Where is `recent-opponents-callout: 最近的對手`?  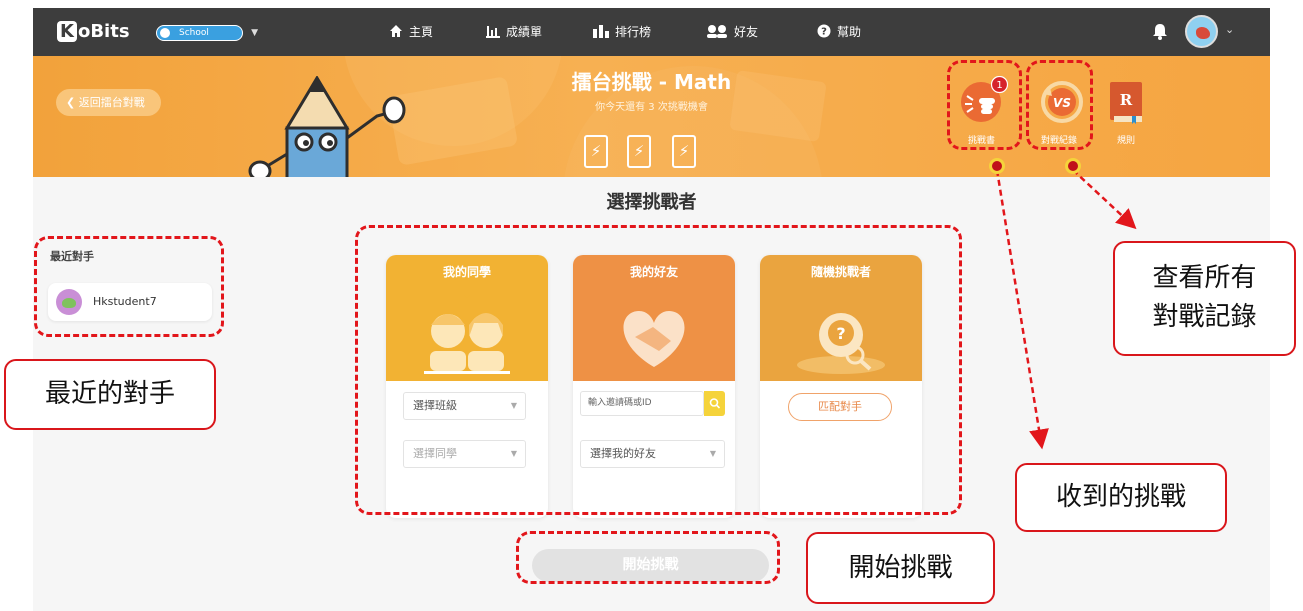 recent-opponents-callout: 最近的對手 is located at coordinates (110, 394).